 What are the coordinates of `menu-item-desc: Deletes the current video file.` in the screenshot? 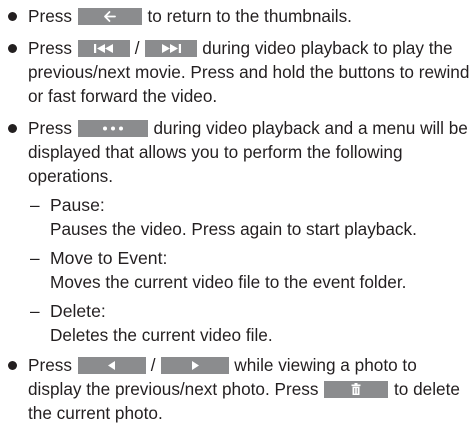 It's located at (161, 335).